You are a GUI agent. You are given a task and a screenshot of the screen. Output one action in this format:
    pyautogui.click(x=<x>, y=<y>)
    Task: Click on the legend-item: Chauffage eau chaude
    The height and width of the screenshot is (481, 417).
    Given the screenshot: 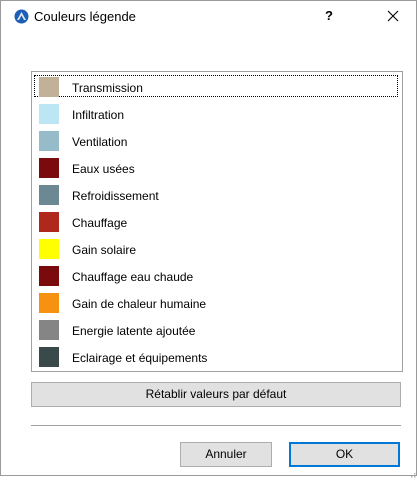 What is the action you would take?
    pyautogui.click(x=217, y=276)
    